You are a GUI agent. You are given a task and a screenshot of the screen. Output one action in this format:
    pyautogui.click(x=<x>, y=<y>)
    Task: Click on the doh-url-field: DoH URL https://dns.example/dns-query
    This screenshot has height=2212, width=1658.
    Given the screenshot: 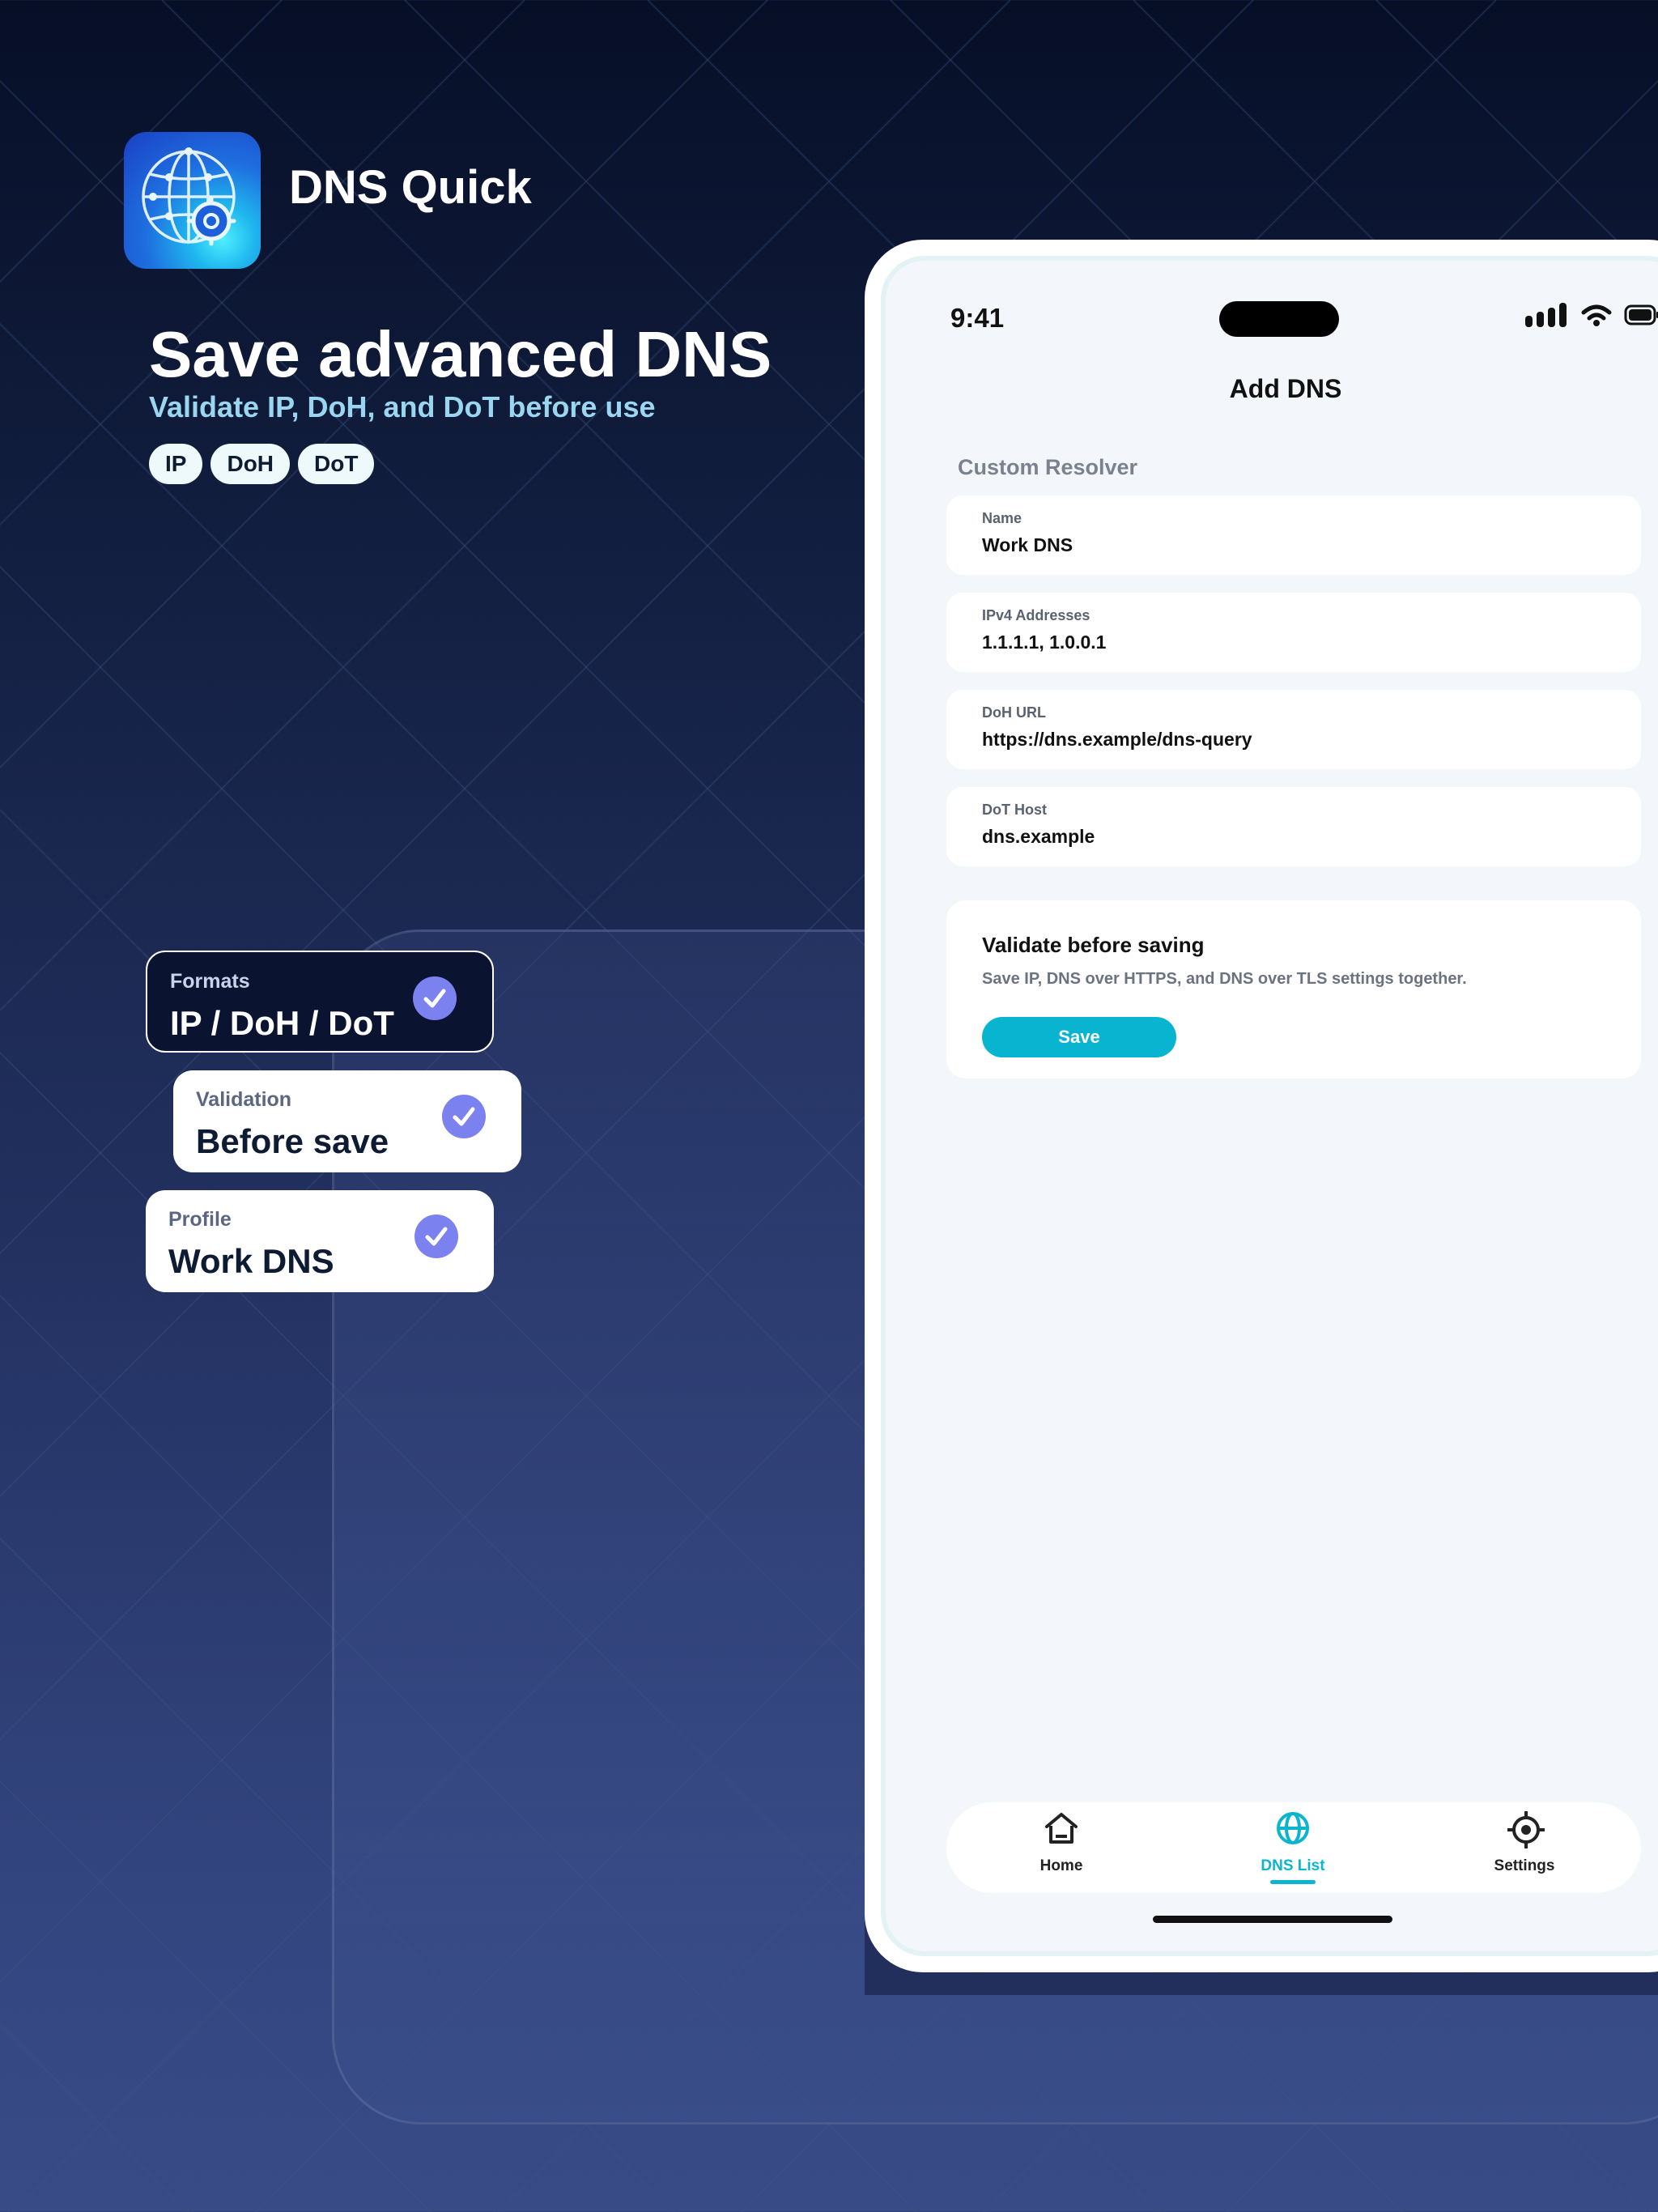 What is the action you would take?
    pyautogui.click(x=1293, y=730)
    